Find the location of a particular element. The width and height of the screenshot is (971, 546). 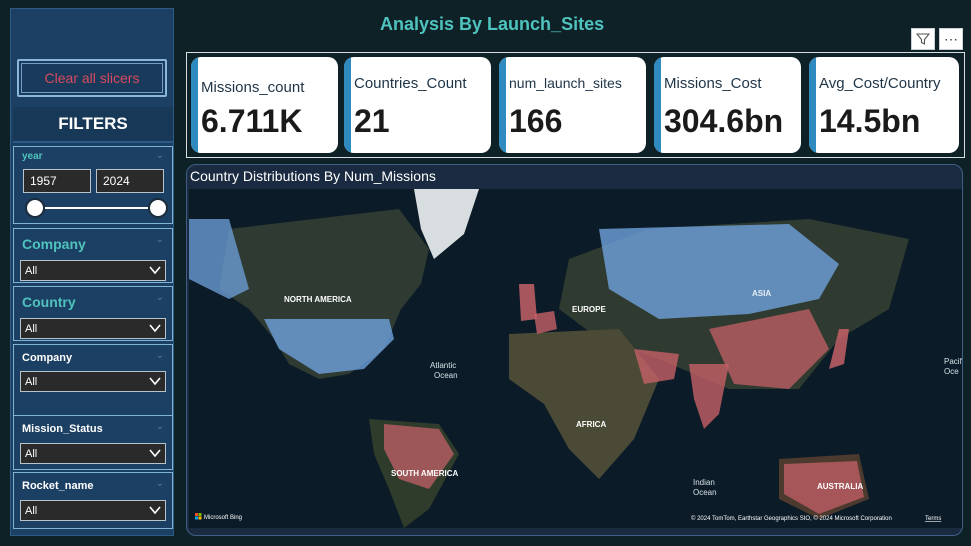

kpi-label: Countries_Count is located at coordinates (410, 83).